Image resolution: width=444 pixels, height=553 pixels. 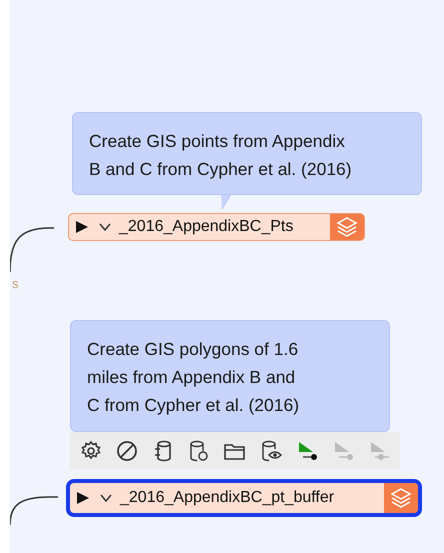 What do you see at coordinates (127, 451) in the screenshot?
I see `prohibited-icon` at bounding box center [127, 451].